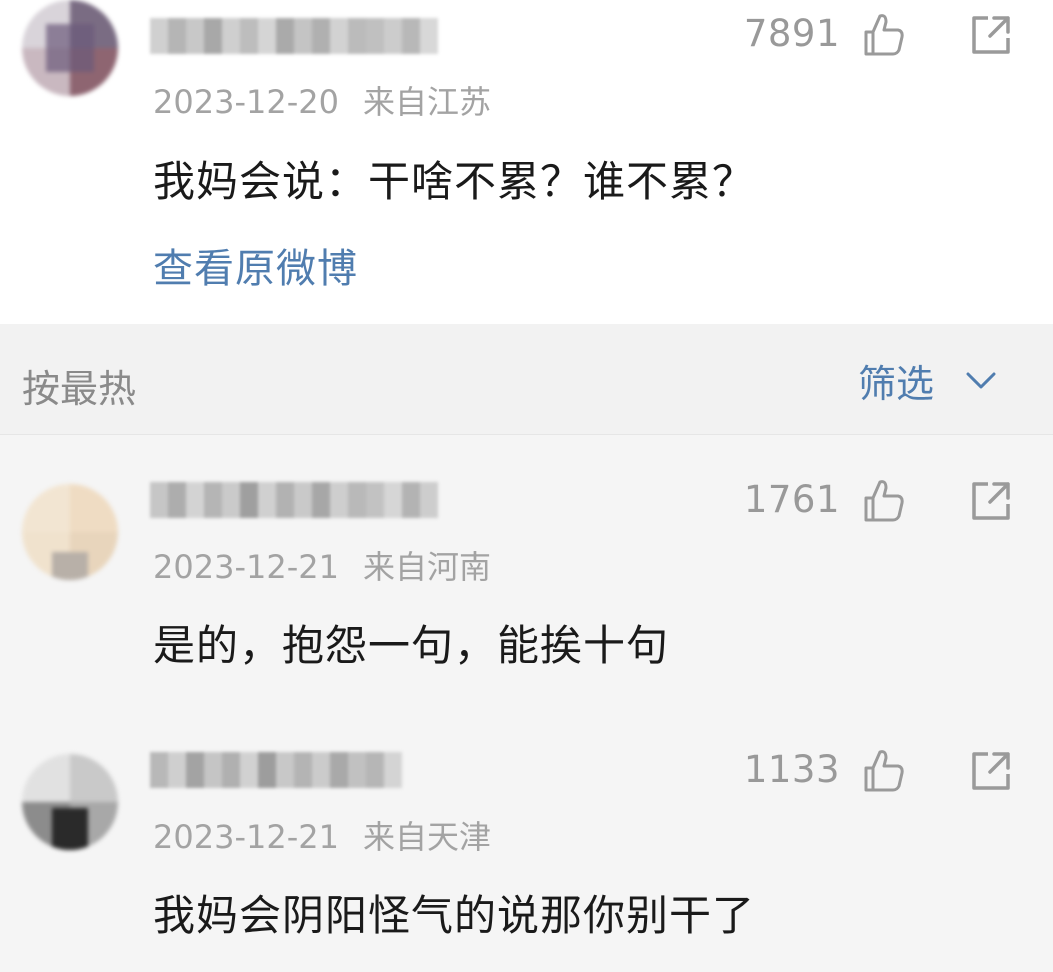 The width and height of the screenshot is (1053, 972). Describe the element at coordinates (791, 769) in the screenshot. I see `like-count: 1133` at that location.